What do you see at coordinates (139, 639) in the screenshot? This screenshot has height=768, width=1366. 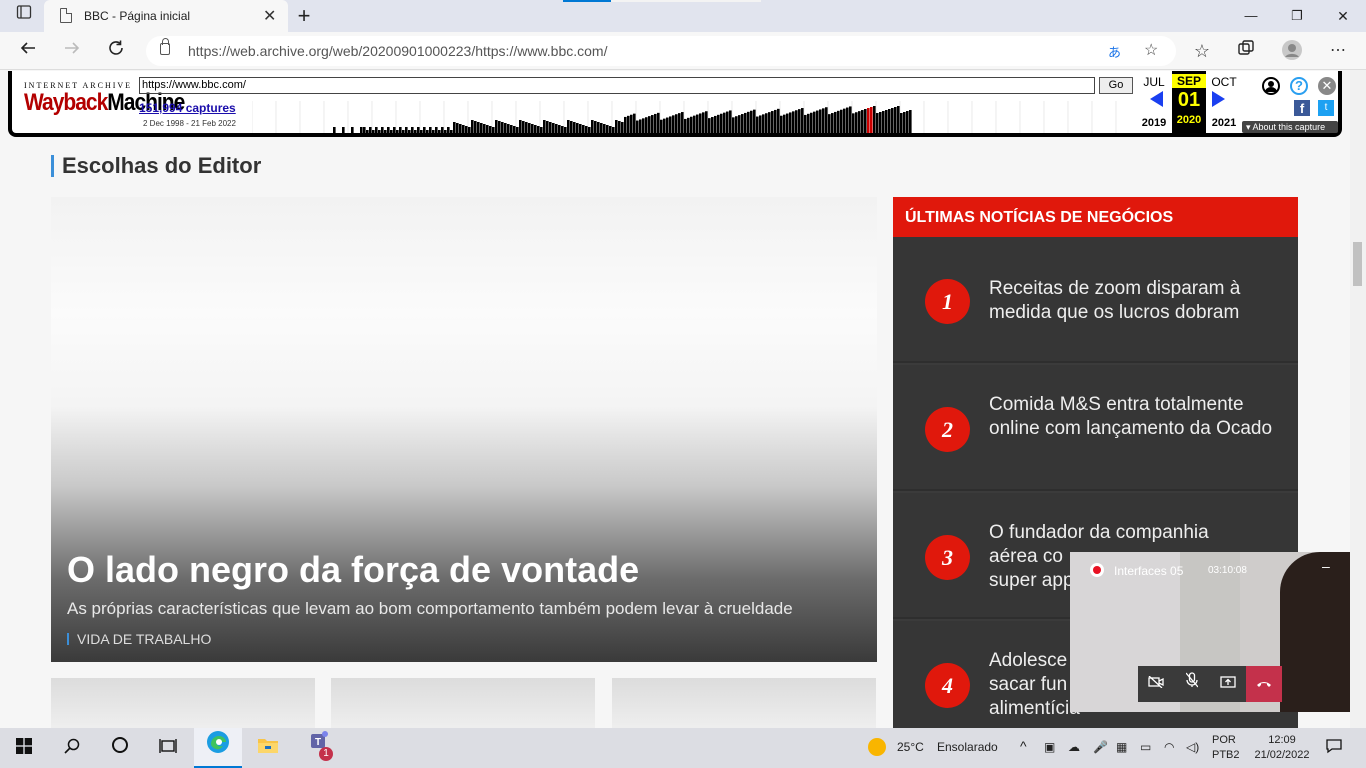 I see `hero-tag: VIDA DE TRABALHO` at bounding box center [139, 639].